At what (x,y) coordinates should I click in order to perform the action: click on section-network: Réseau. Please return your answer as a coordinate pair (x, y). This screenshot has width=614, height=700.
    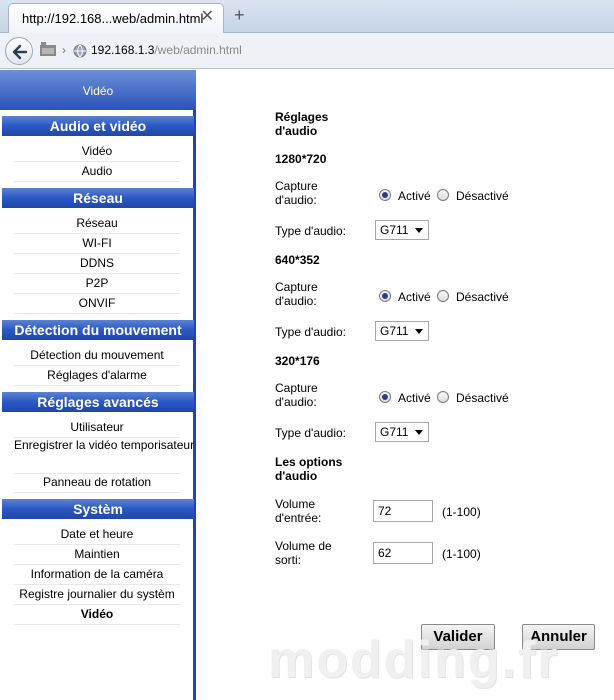
    Looking at the image, I should click on (98, 198).